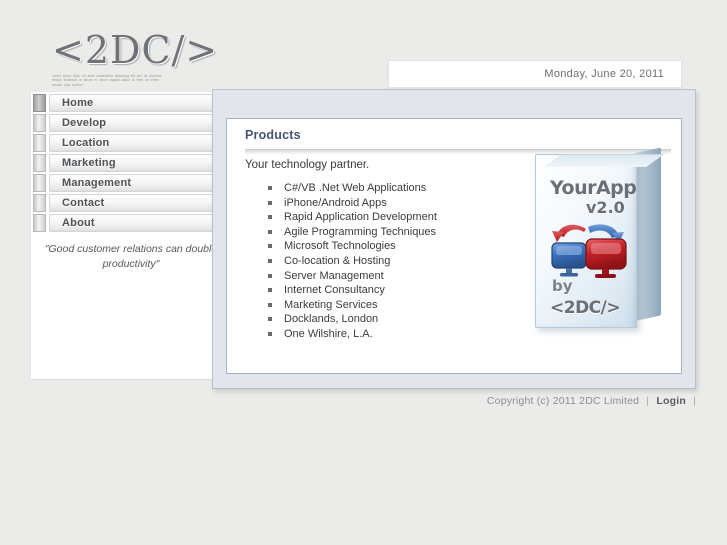  Describe the element at coordinates (352, 334) in the screenshot. I see `list-item: One Wilshire, L.A.` at that location.